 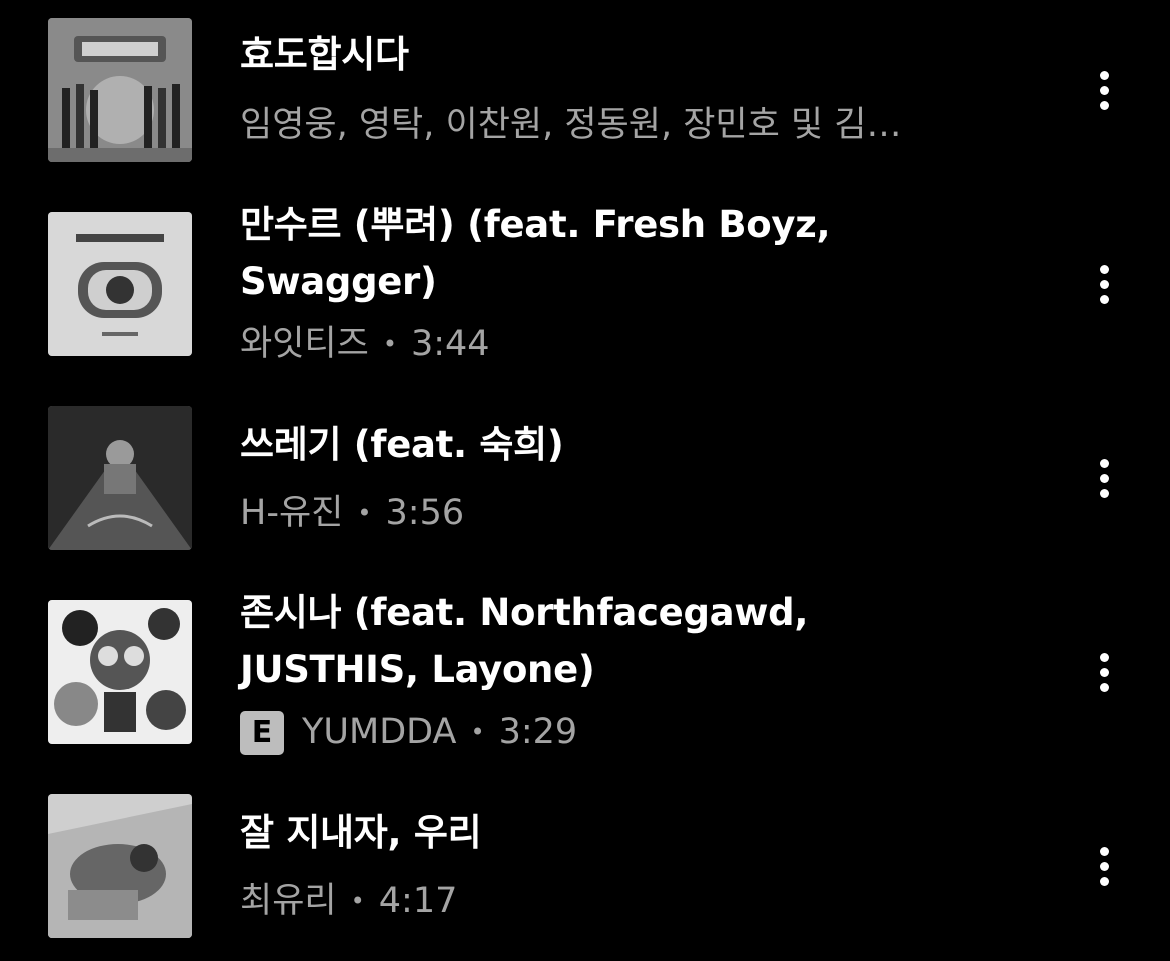 I want to click on song-title: 쓰레기 (feat. 숙희), so click(x=402, y=444).